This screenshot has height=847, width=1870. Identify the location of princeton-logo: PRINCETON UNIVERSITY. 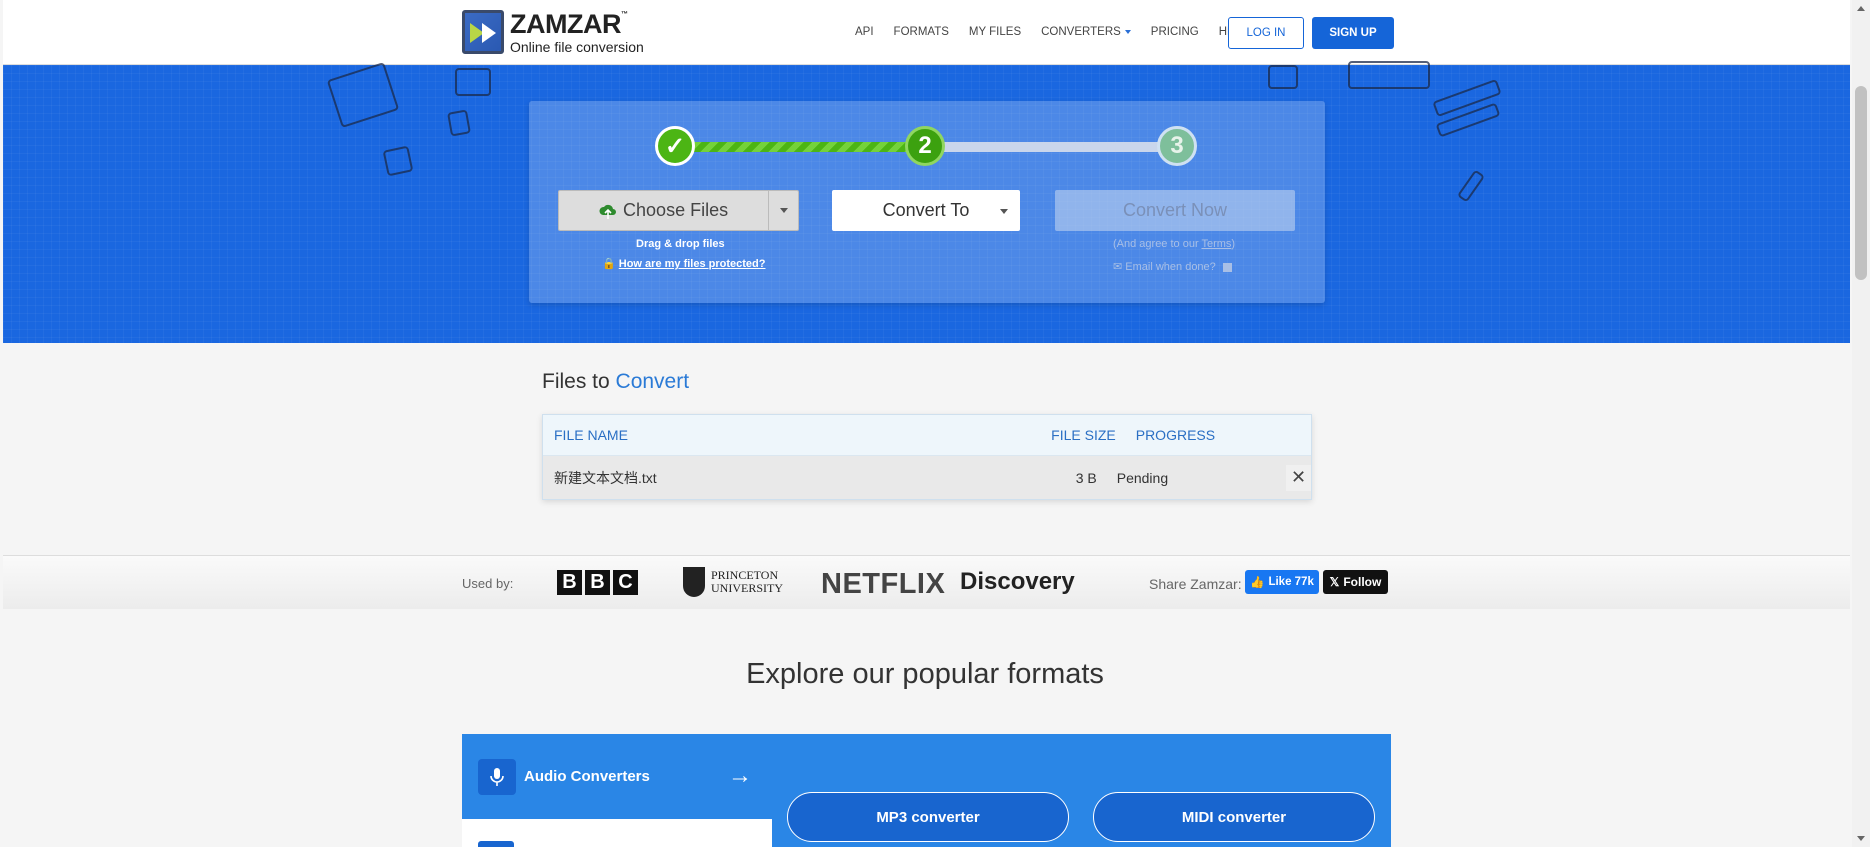
(733, 582).